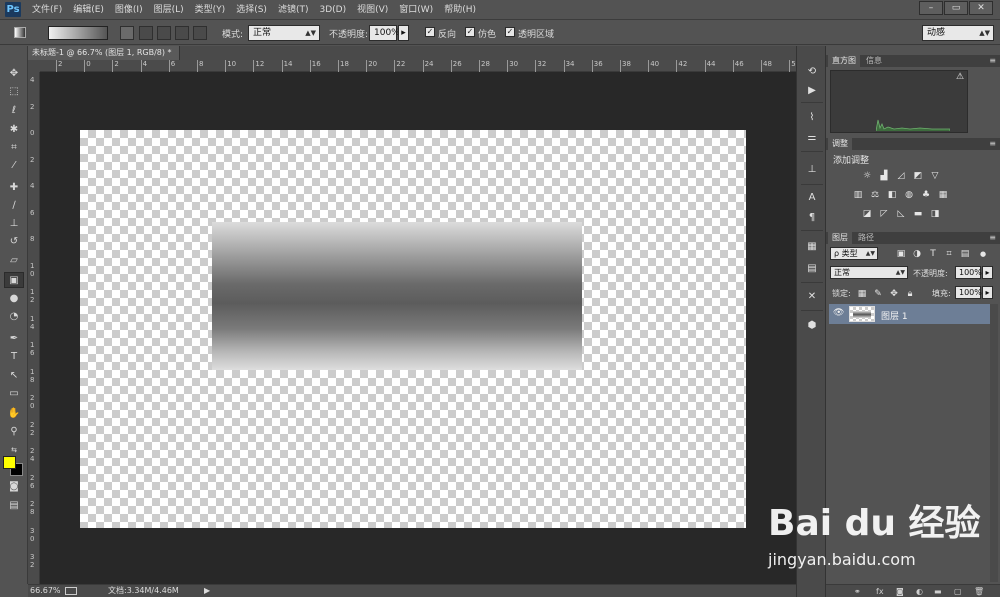 This screenshot has width=1000, height=597. I want to click on menu-edit: 编辑(E), so click(91, 10).